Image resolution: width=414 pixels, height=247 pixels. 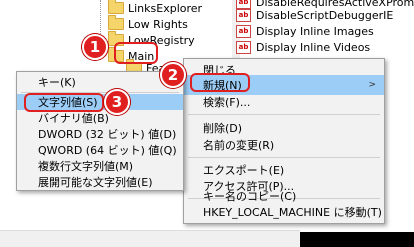 What do you see at coordinates (313, 47) in the screenshot?
I see `value-name: Display Inline Videos` at bounding box center [313, 47].